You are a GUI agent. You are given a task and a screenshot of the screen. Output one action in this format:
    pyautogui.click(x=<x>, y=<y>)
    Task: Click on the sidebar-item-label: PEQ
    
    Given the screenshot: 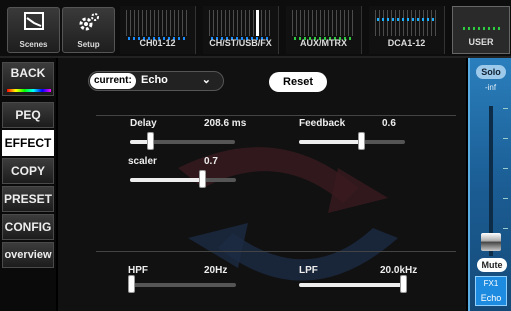 What is the action you would take?
    pyautogui.click(x=28, y=115)
    